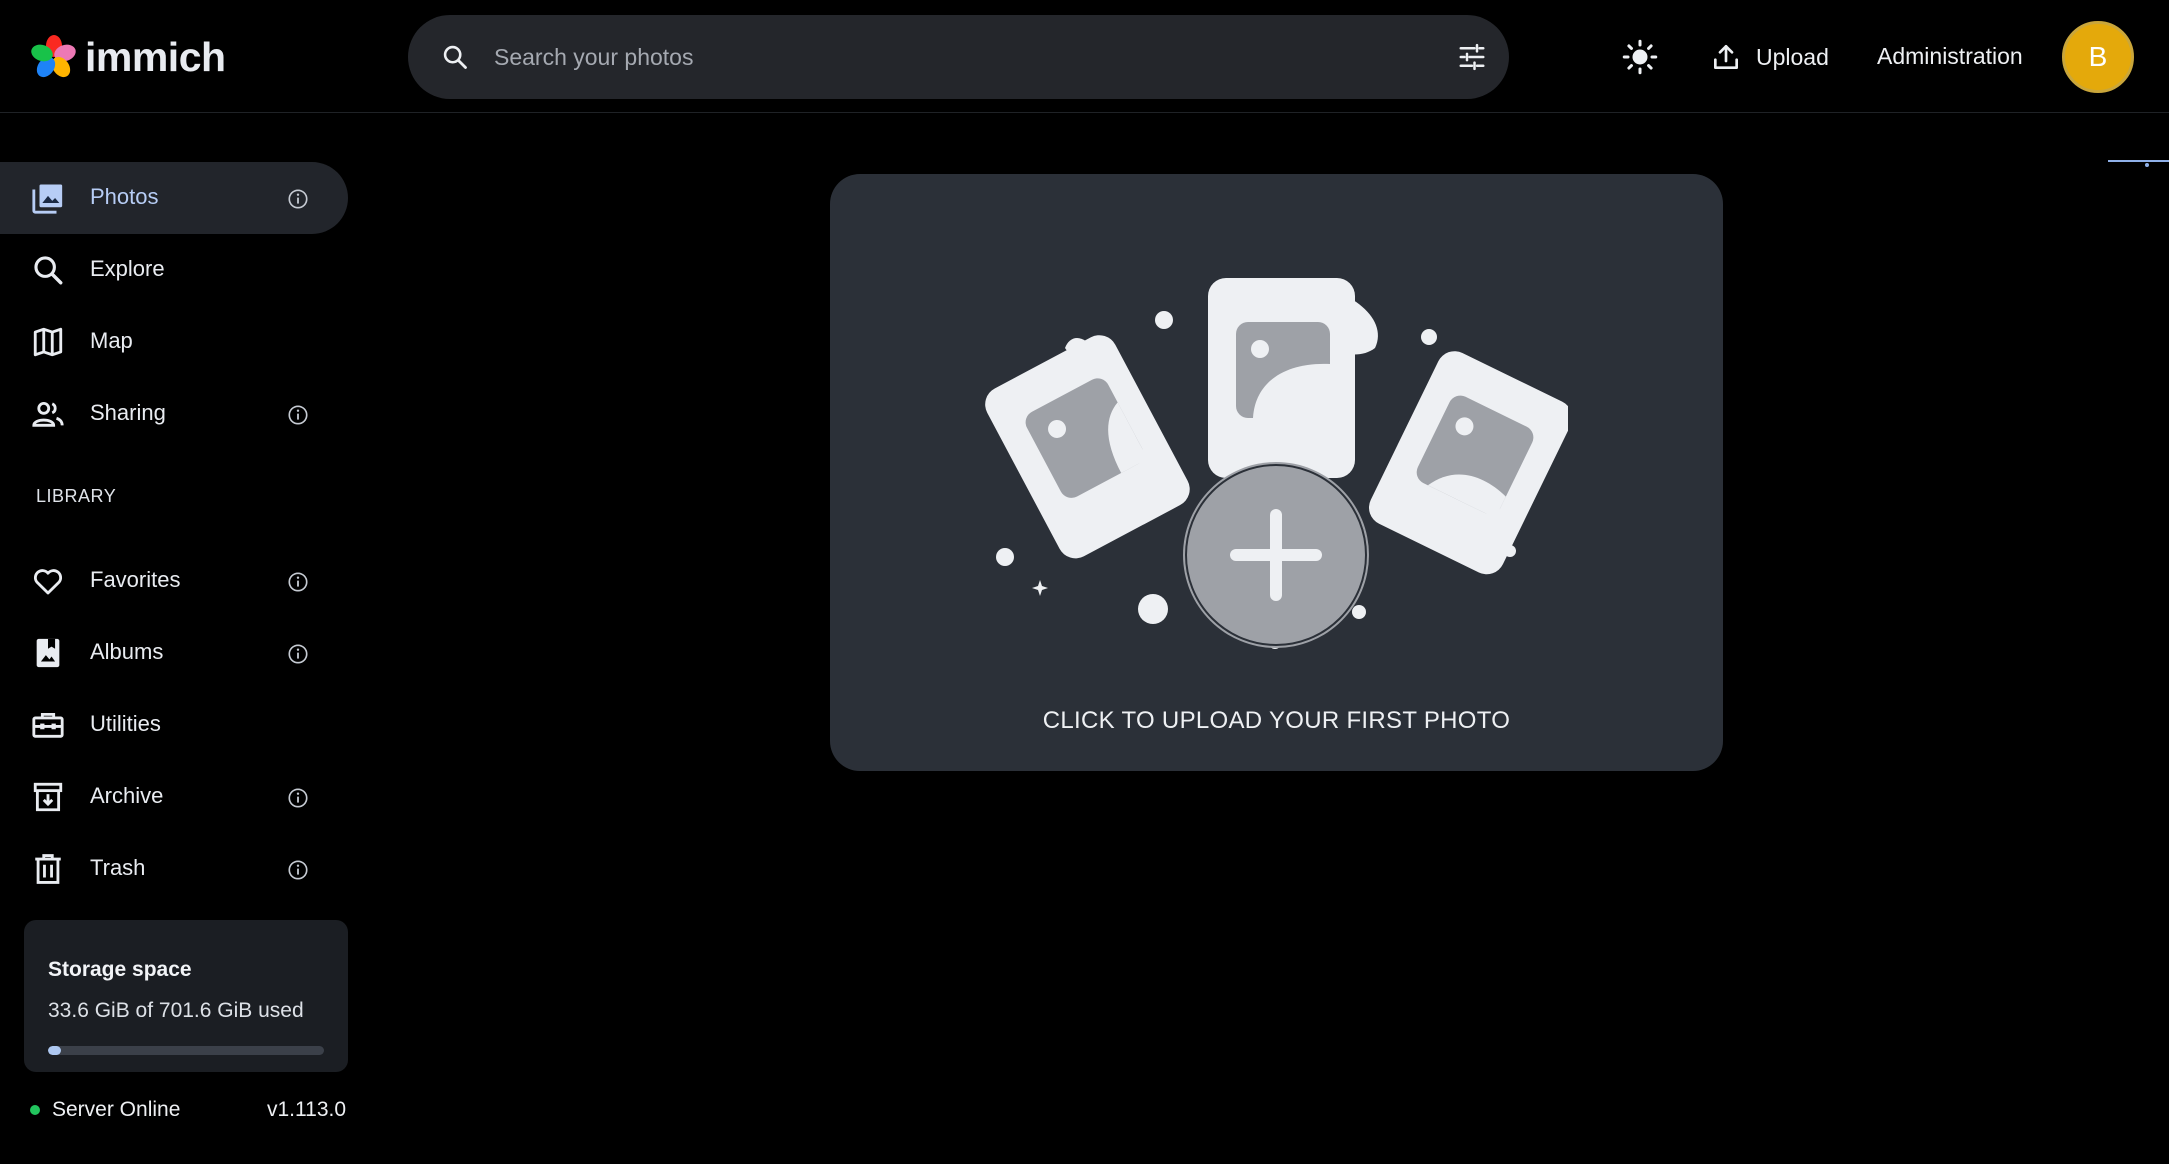  I want to click on explore-search-icon, so click(48, 270).